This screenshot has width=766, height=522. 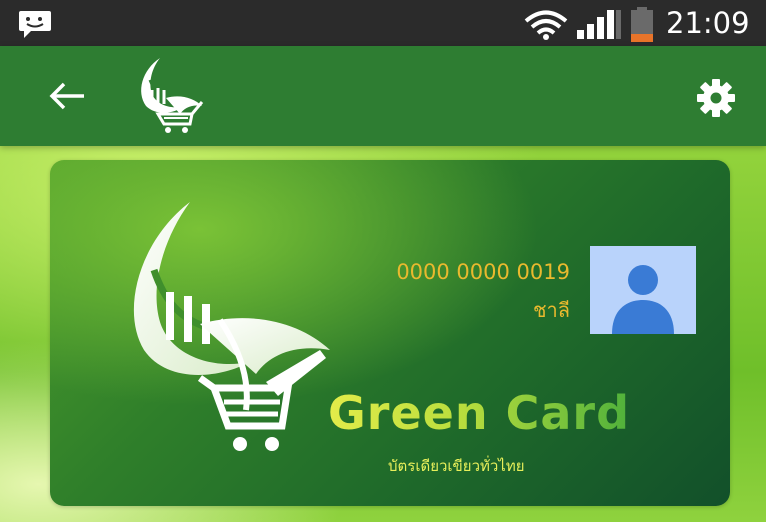 What do you see at coordinates (383, 23) in the screenshot?
I see `status-bar: 21:09` at bounding box center [383, 23].